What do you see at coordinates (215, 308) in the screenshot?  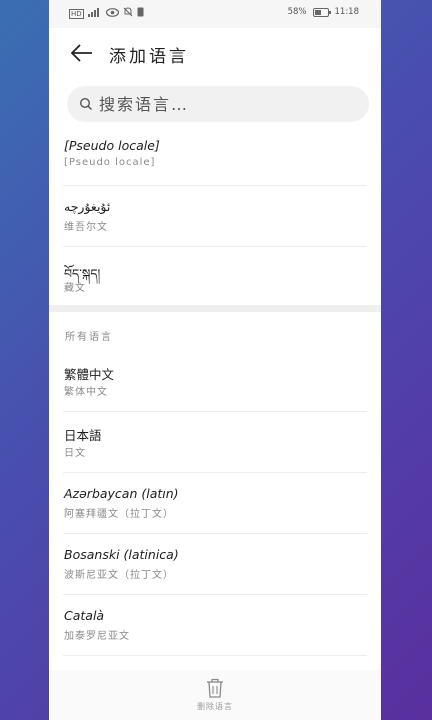 I see `section-divider` at bounding box center [215, 308].